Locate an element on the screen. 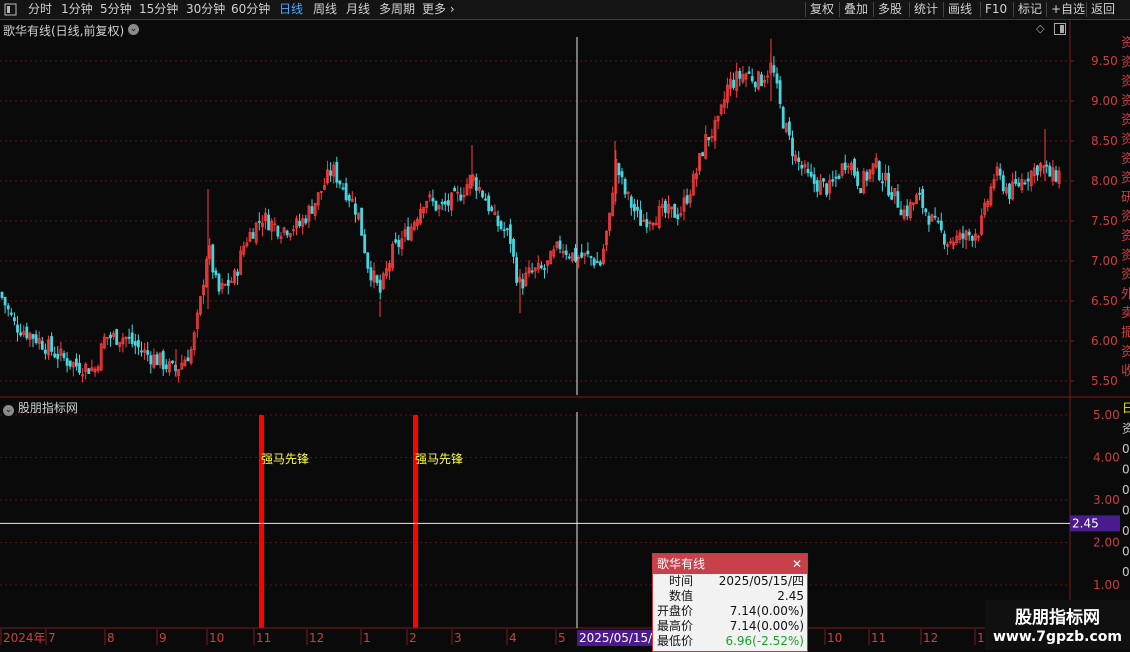 Image resolution: width=1130 pixels, height=652 pixels. tooltip-row-value: 7.14(0.00%) is located at coordinates (766, 611).